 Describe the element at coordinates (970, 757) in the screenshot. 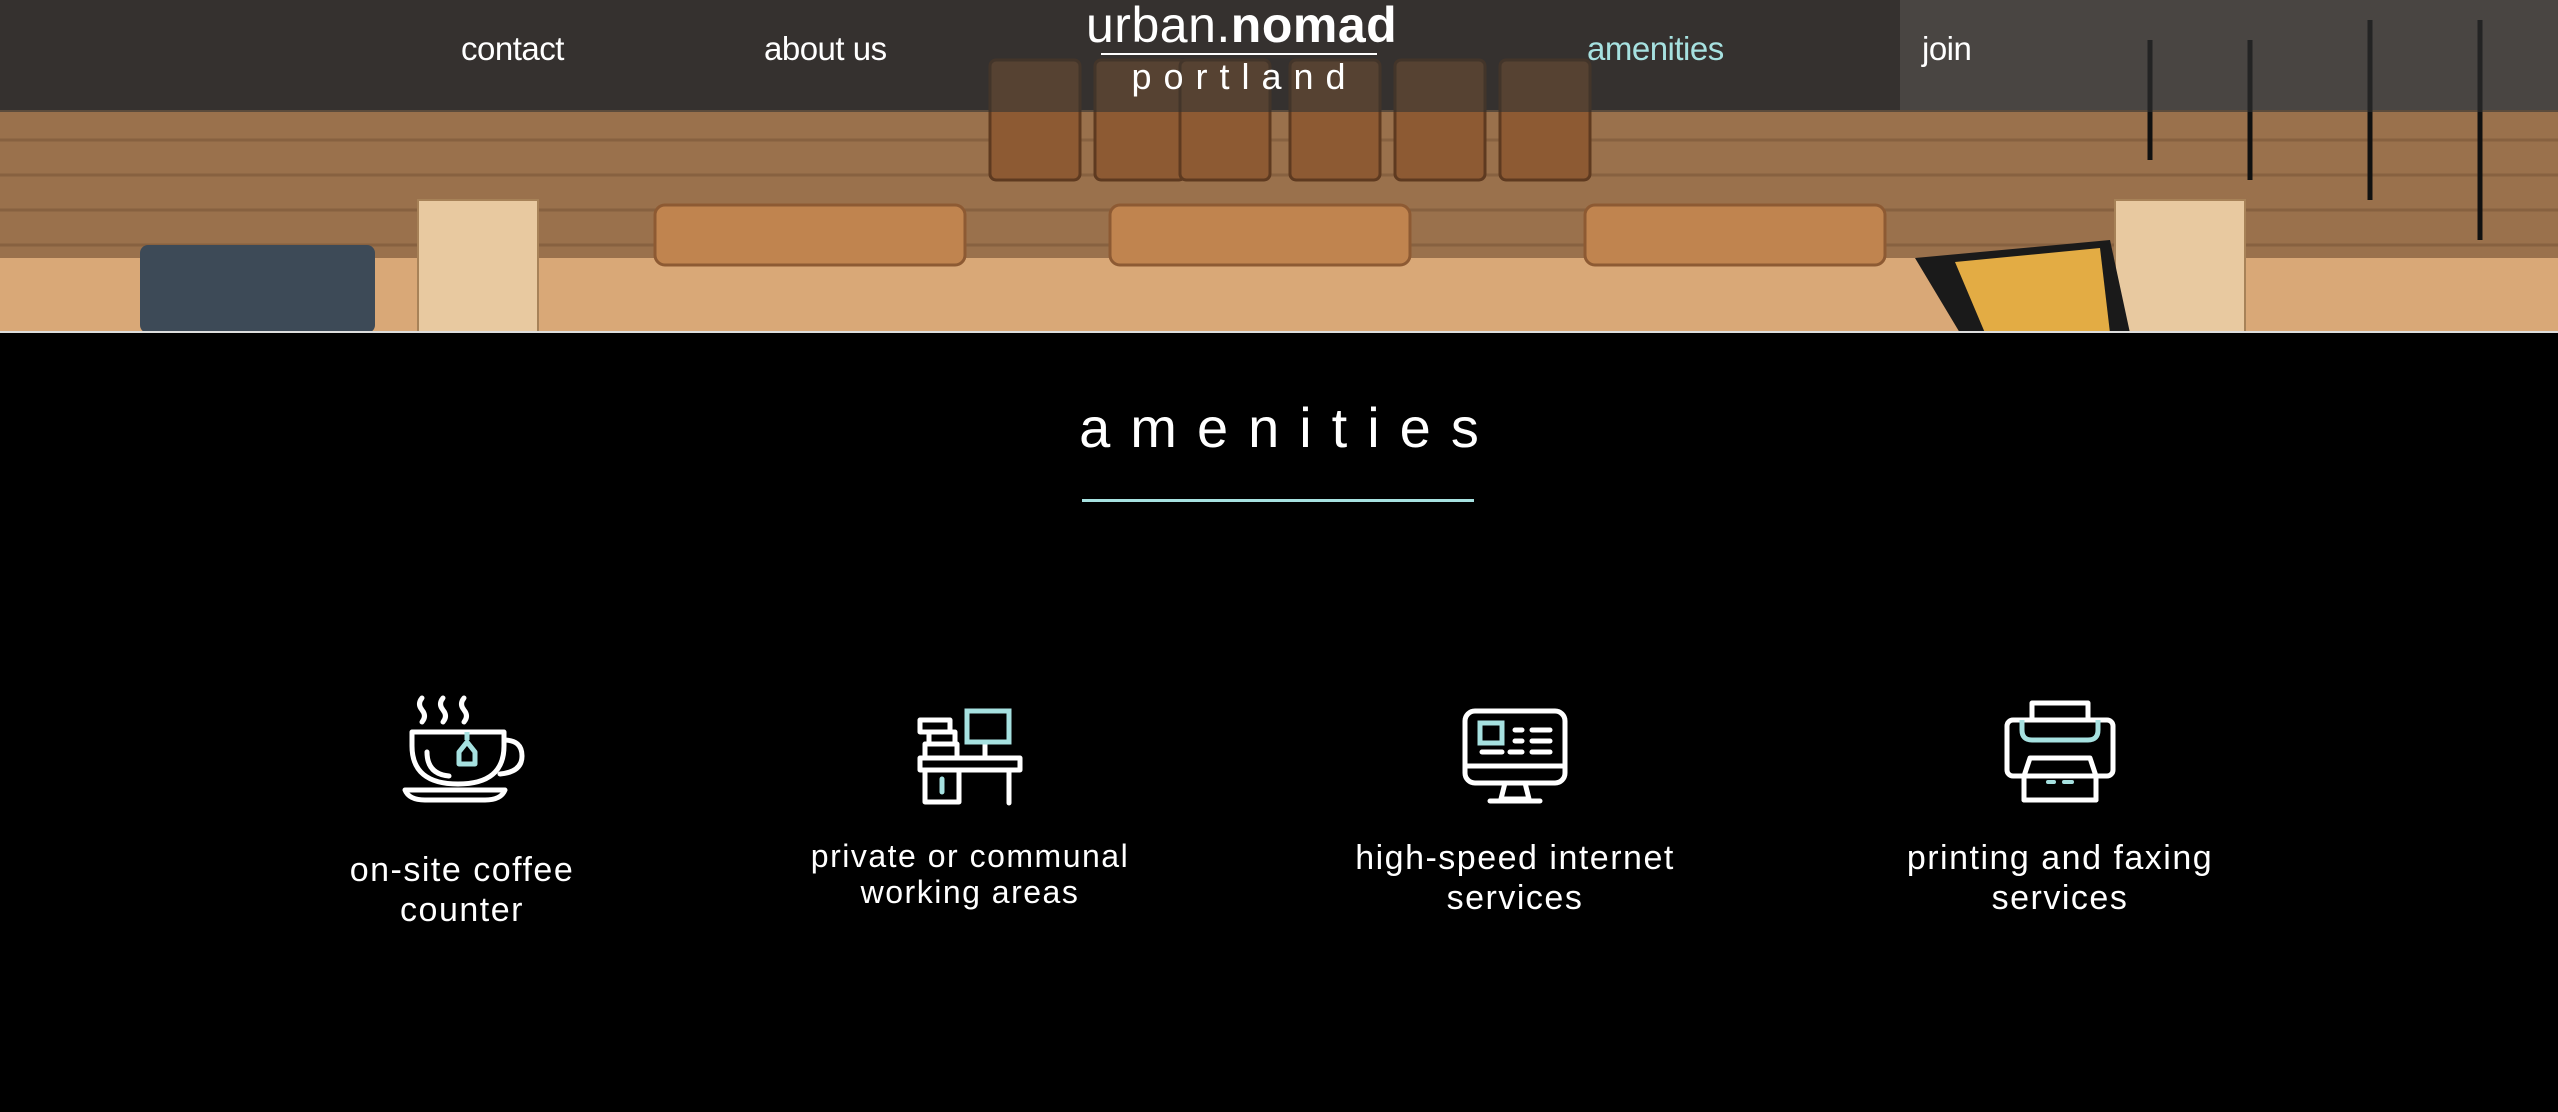

I see `desk-workstation-icon` at that location.